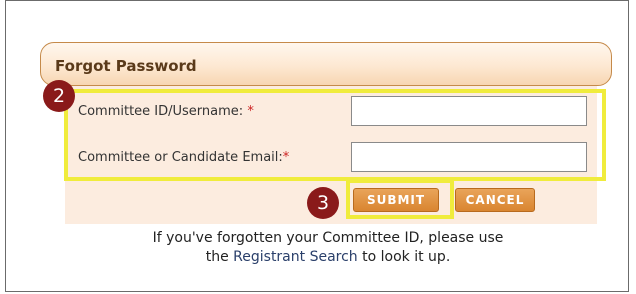 Image resolution: width=636 pixels, height=294 pixels. I want to click on highlight-box-submit, so click(400, 199).